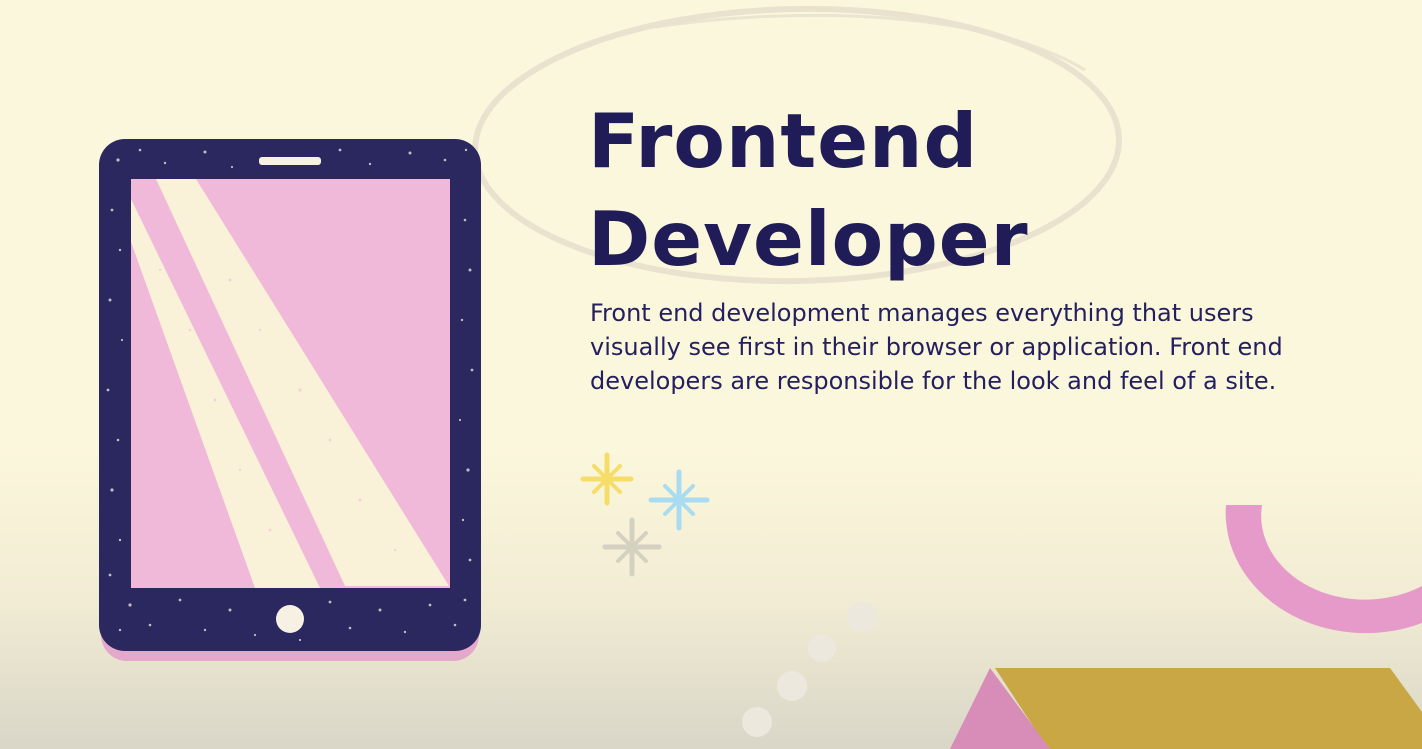 Image resolution: width=1422 pixels, height=749 pixels. What do you see at coordinates (808, 239) in the screenshot?
I see `title-line-2: Developer` at bounding box center [808, 239].